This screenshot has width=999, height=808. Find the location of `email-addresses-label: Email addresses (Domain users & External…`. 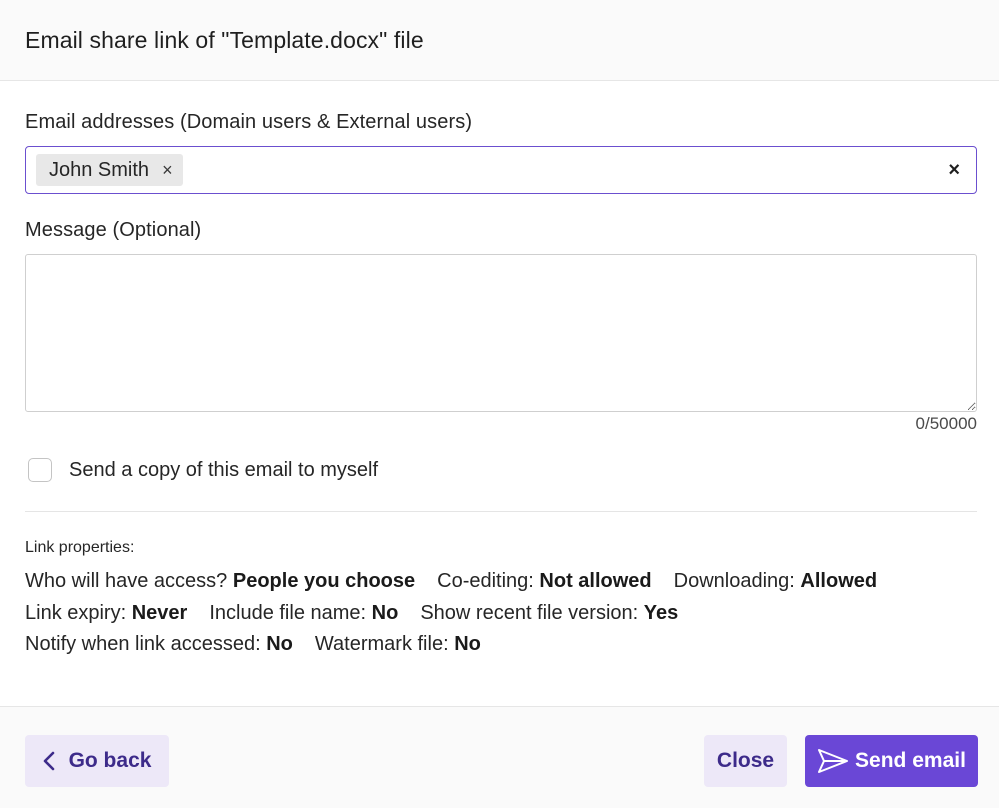

email-addresses-label: Email addresses (Domain users & External… is located at coordinates (249, 122).